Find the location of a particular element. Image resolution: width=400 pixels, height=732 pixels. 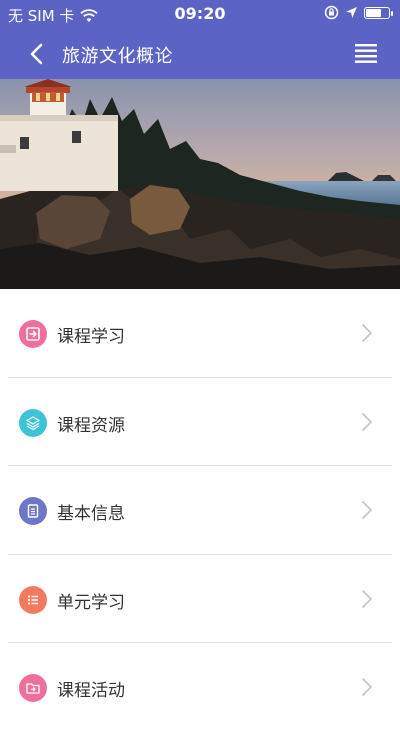

chevron-left-icon is located at coordinates (36, 54).